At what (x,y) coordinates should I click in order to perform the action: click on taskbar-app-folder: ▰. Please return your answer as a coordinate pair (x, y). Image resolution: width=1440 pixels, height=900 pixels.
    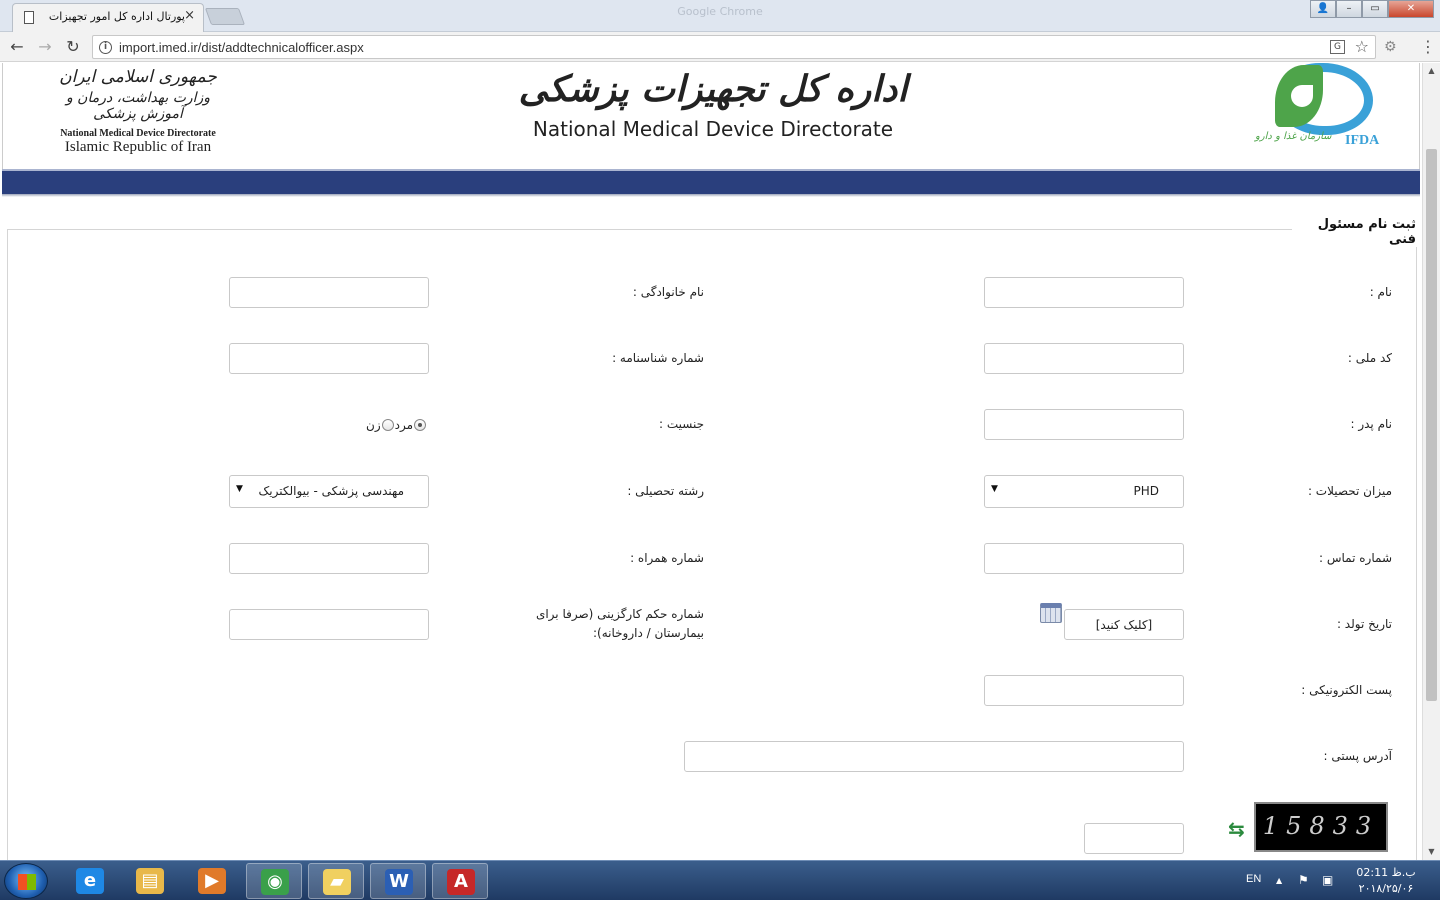
    Looking at the image, I should click on (336, 881).